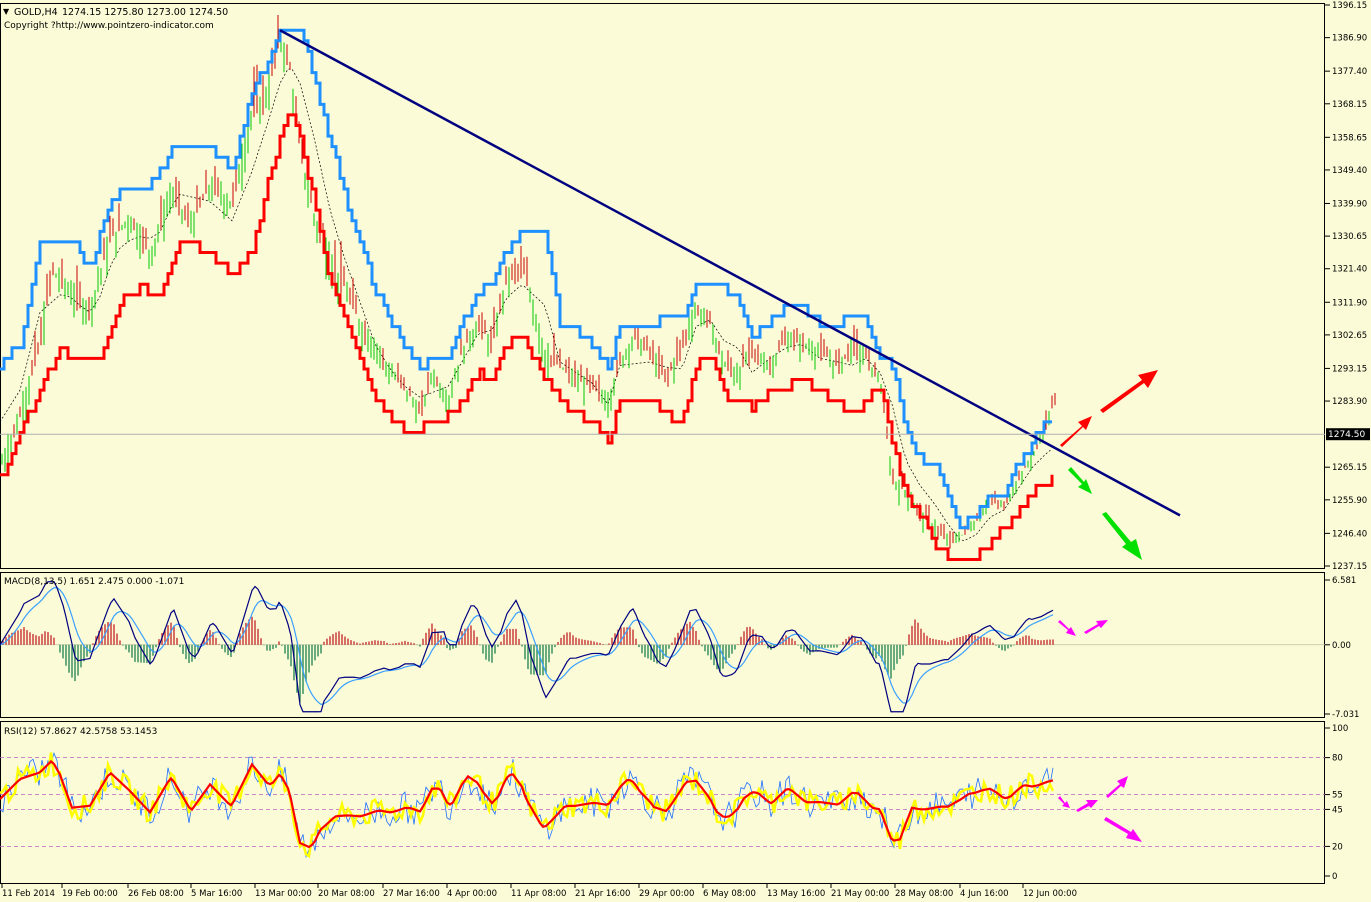 This screenshot has height=902, width=1371. Describe the element at coordinates (860, 894) in the screenshot. I see `time-tick-label: 21 May 00:00` at that location.